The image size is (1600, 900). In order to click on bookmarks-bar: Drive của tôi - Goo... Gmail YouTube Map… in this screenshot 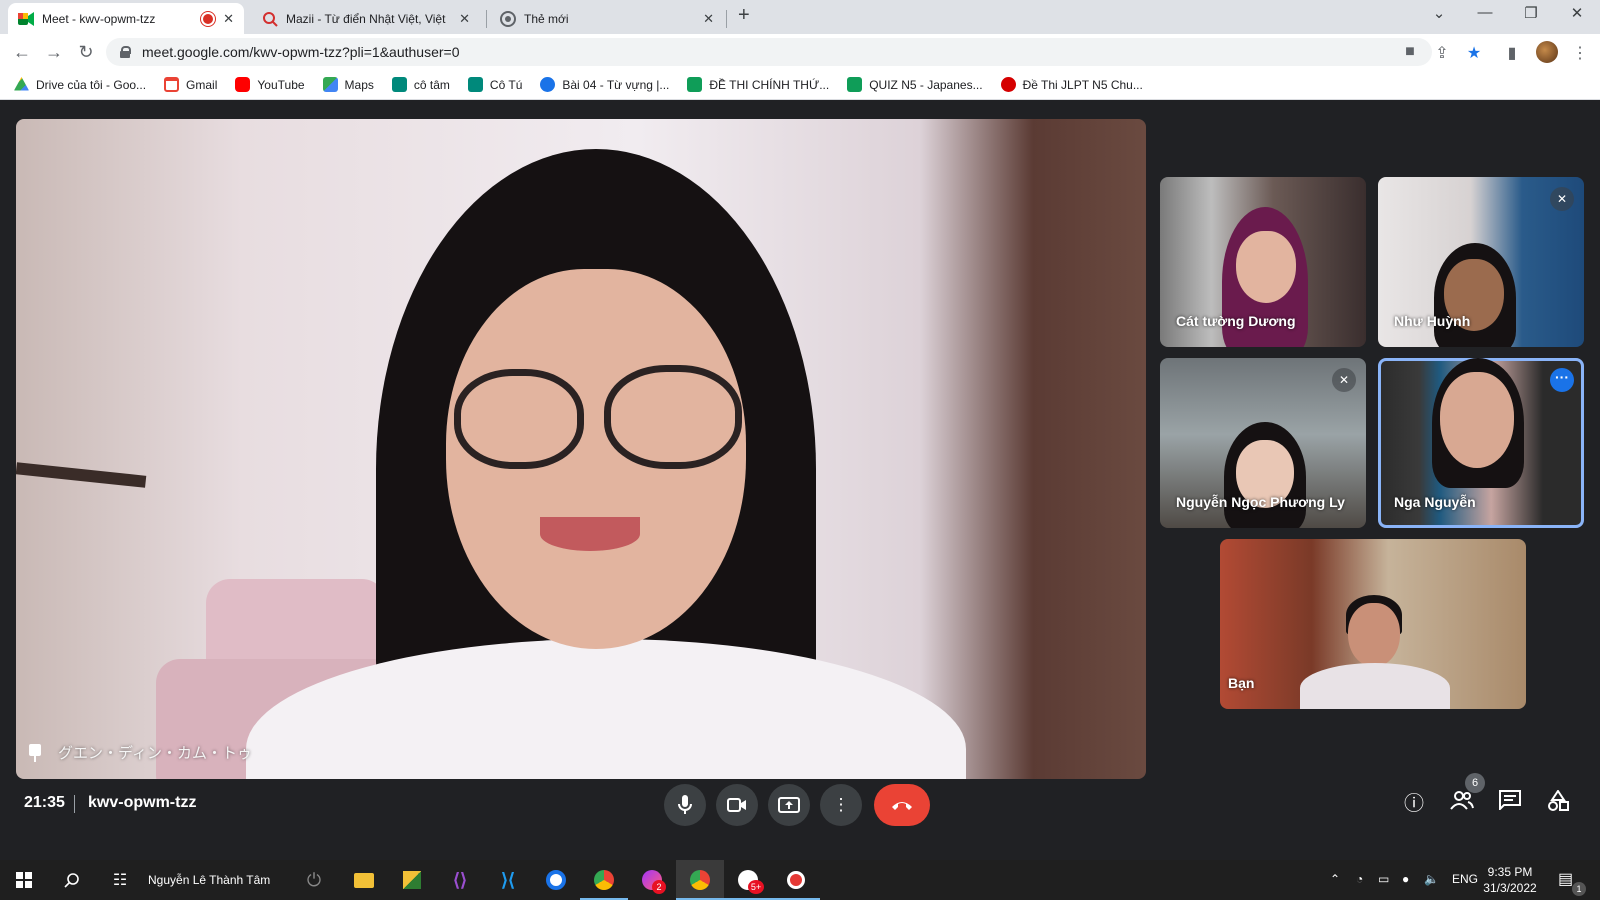, I will do `click(800, 85)`.